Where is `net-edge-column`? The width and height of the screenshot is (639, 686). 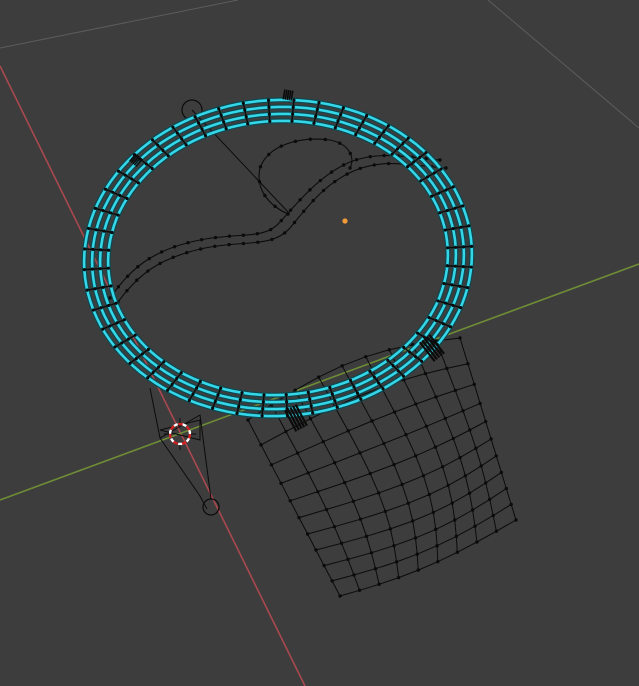
net-edge-column is located at coordinates (337, 487).